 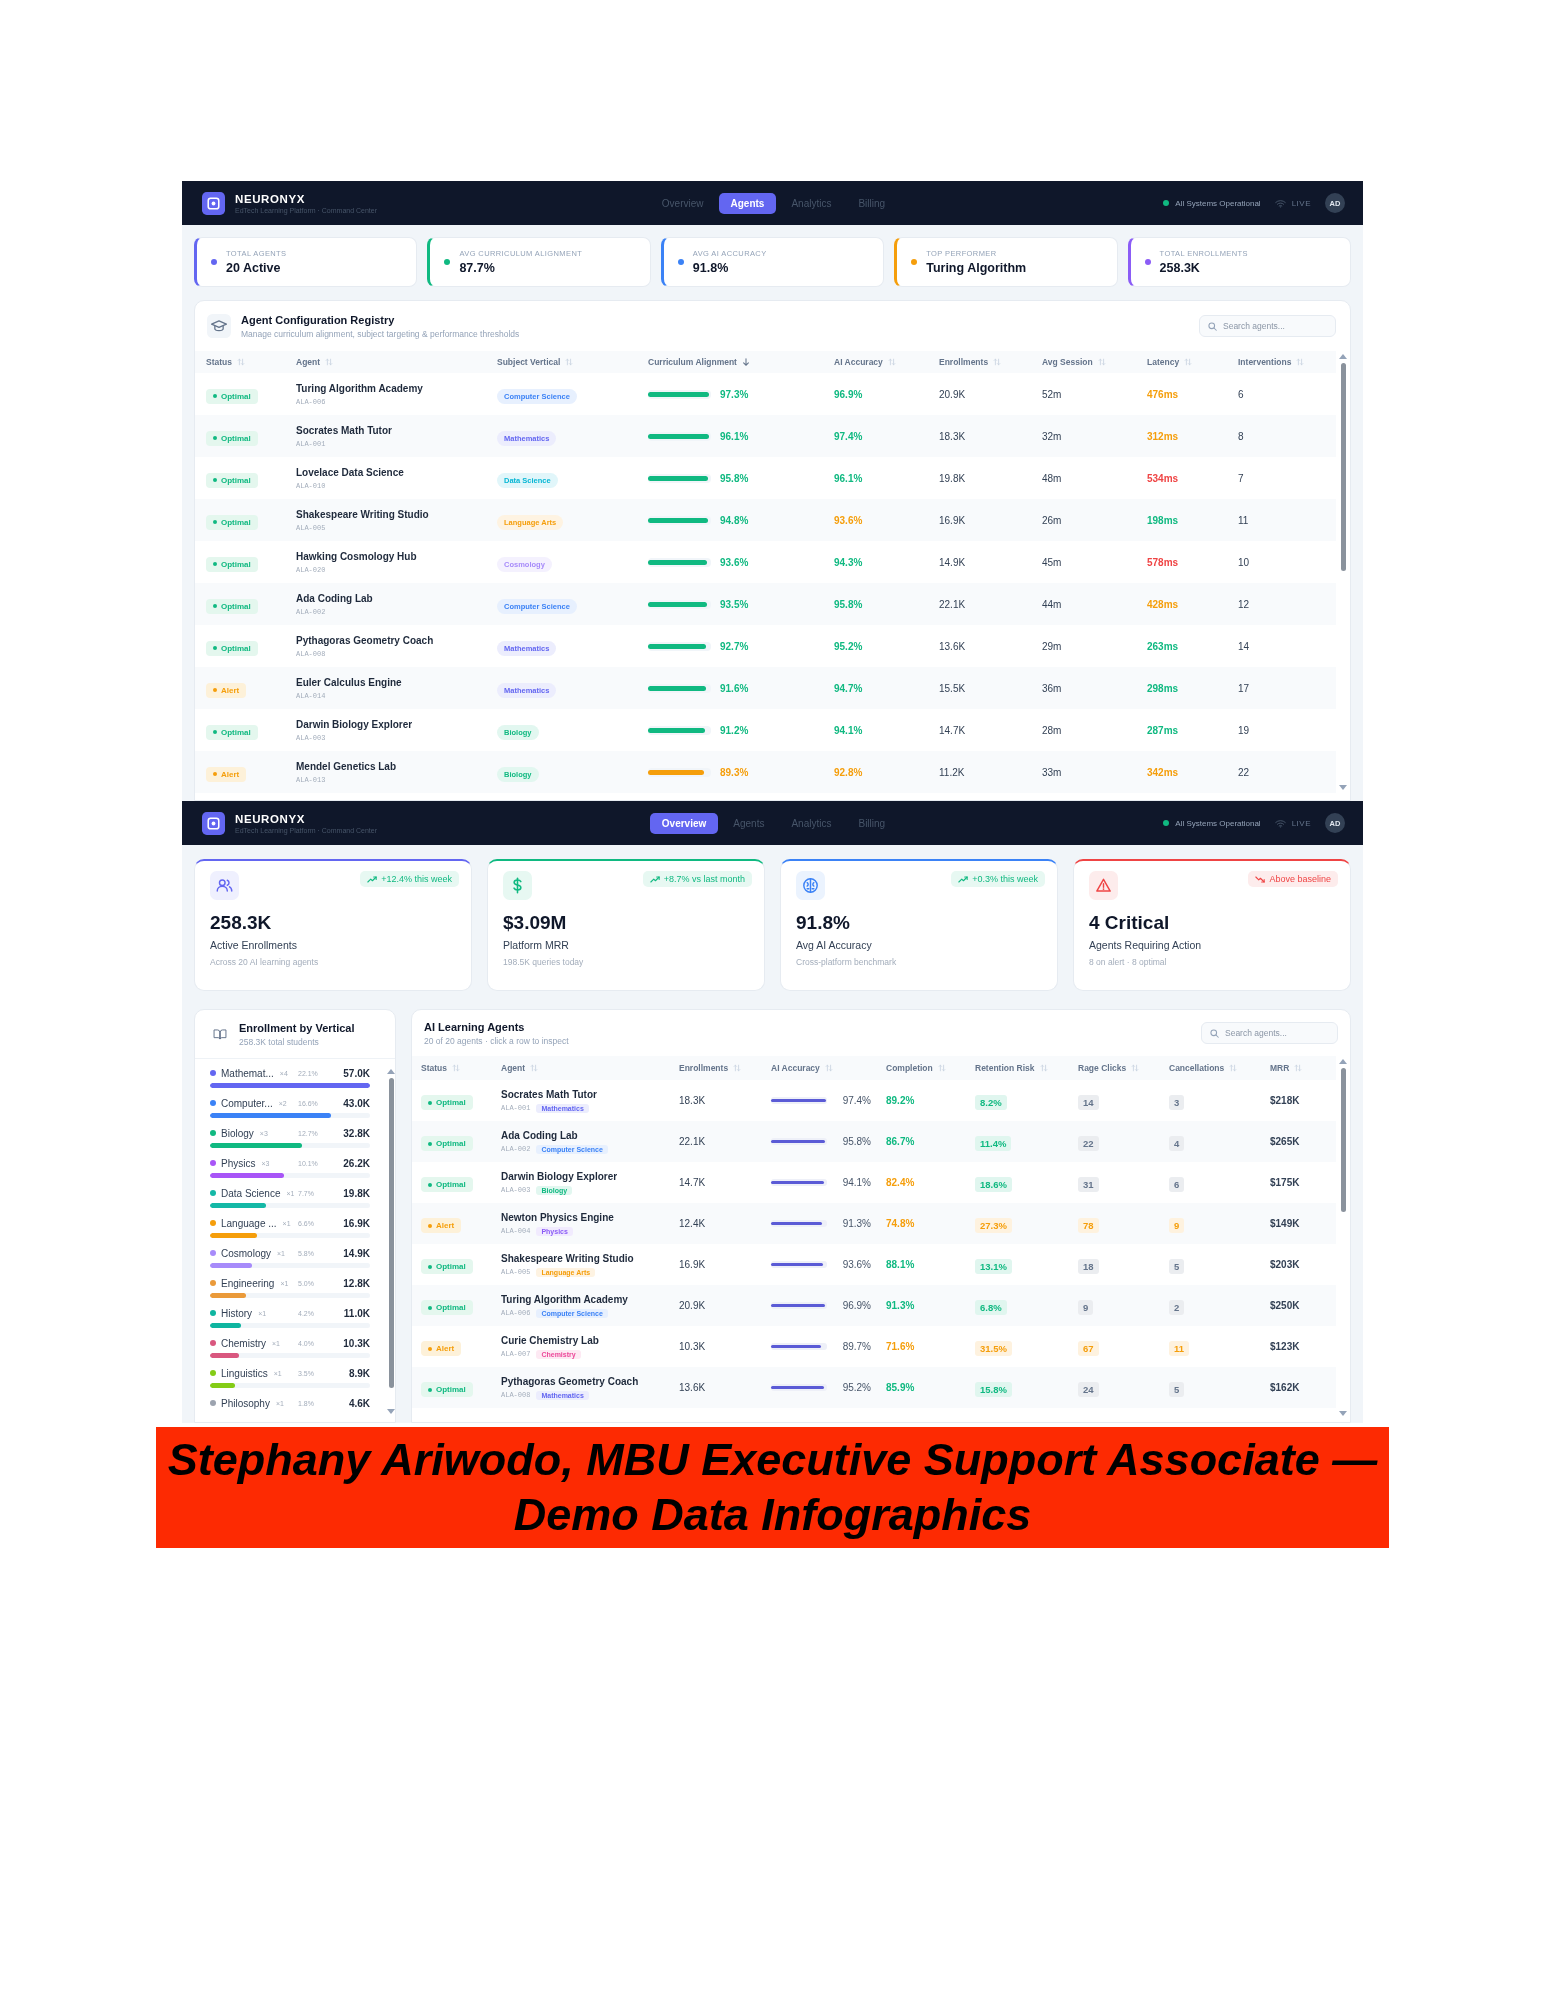 I want to click on alignment-value: 89.3%, so click(x=734, y=772).